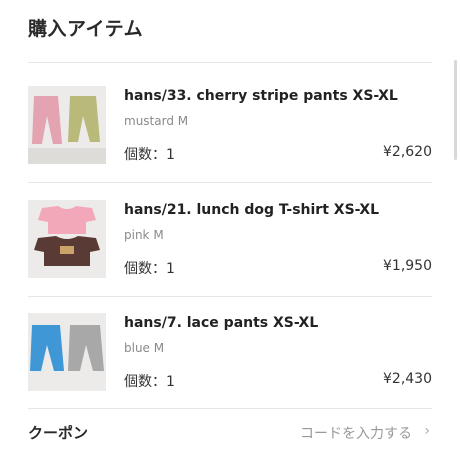 This screenshot has width=460, height=460. I want to click on item-variant: pink M, so click(144, 235).